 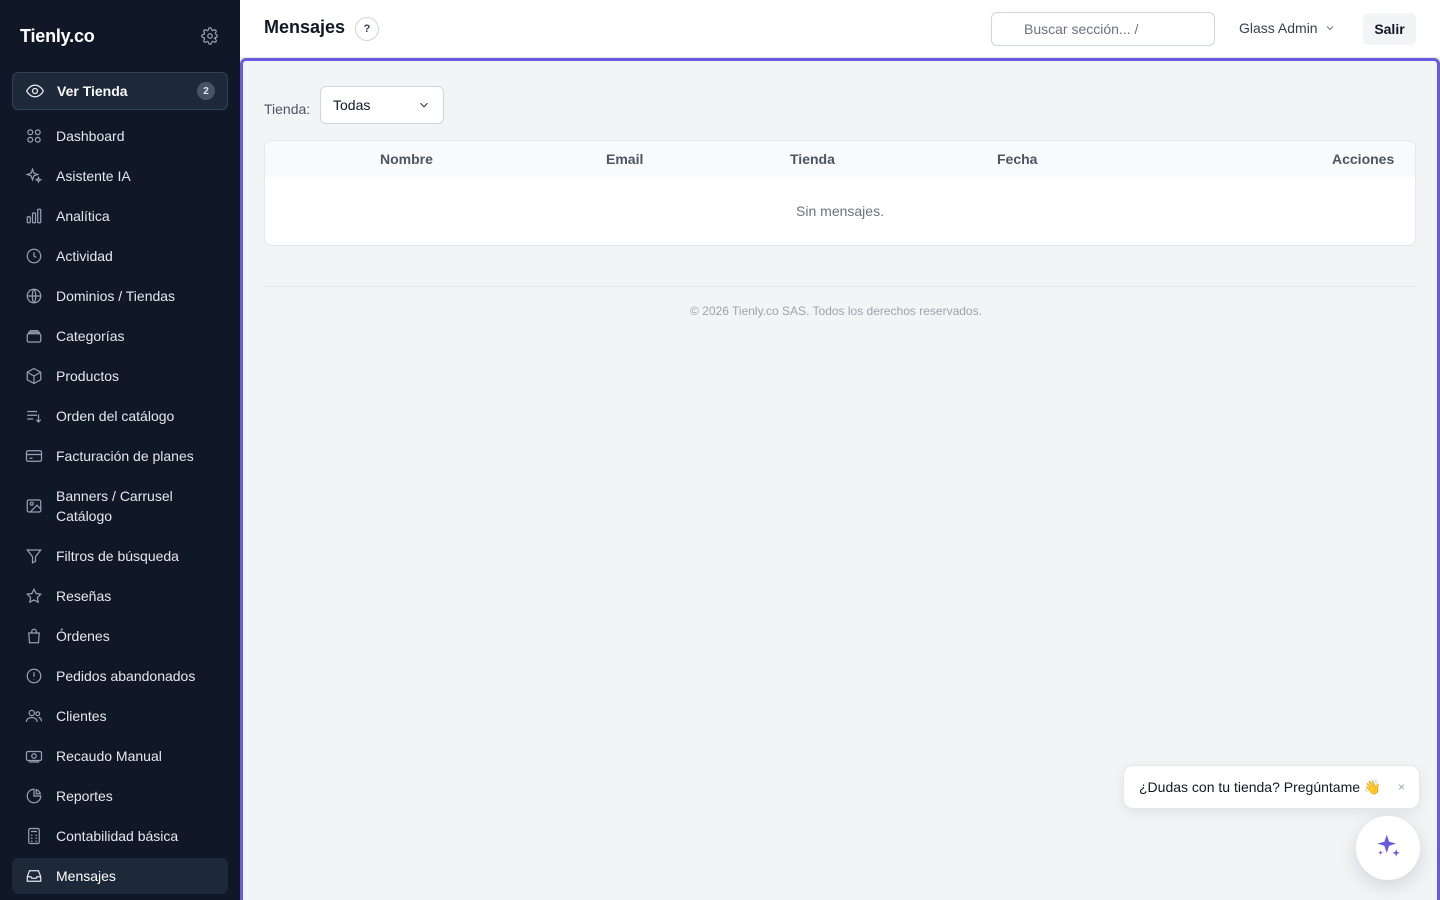 What do you see at coordinates (1389, 29) in the screenshot?
I see `logout-button: Salir` at bounding box center [1389, 29].